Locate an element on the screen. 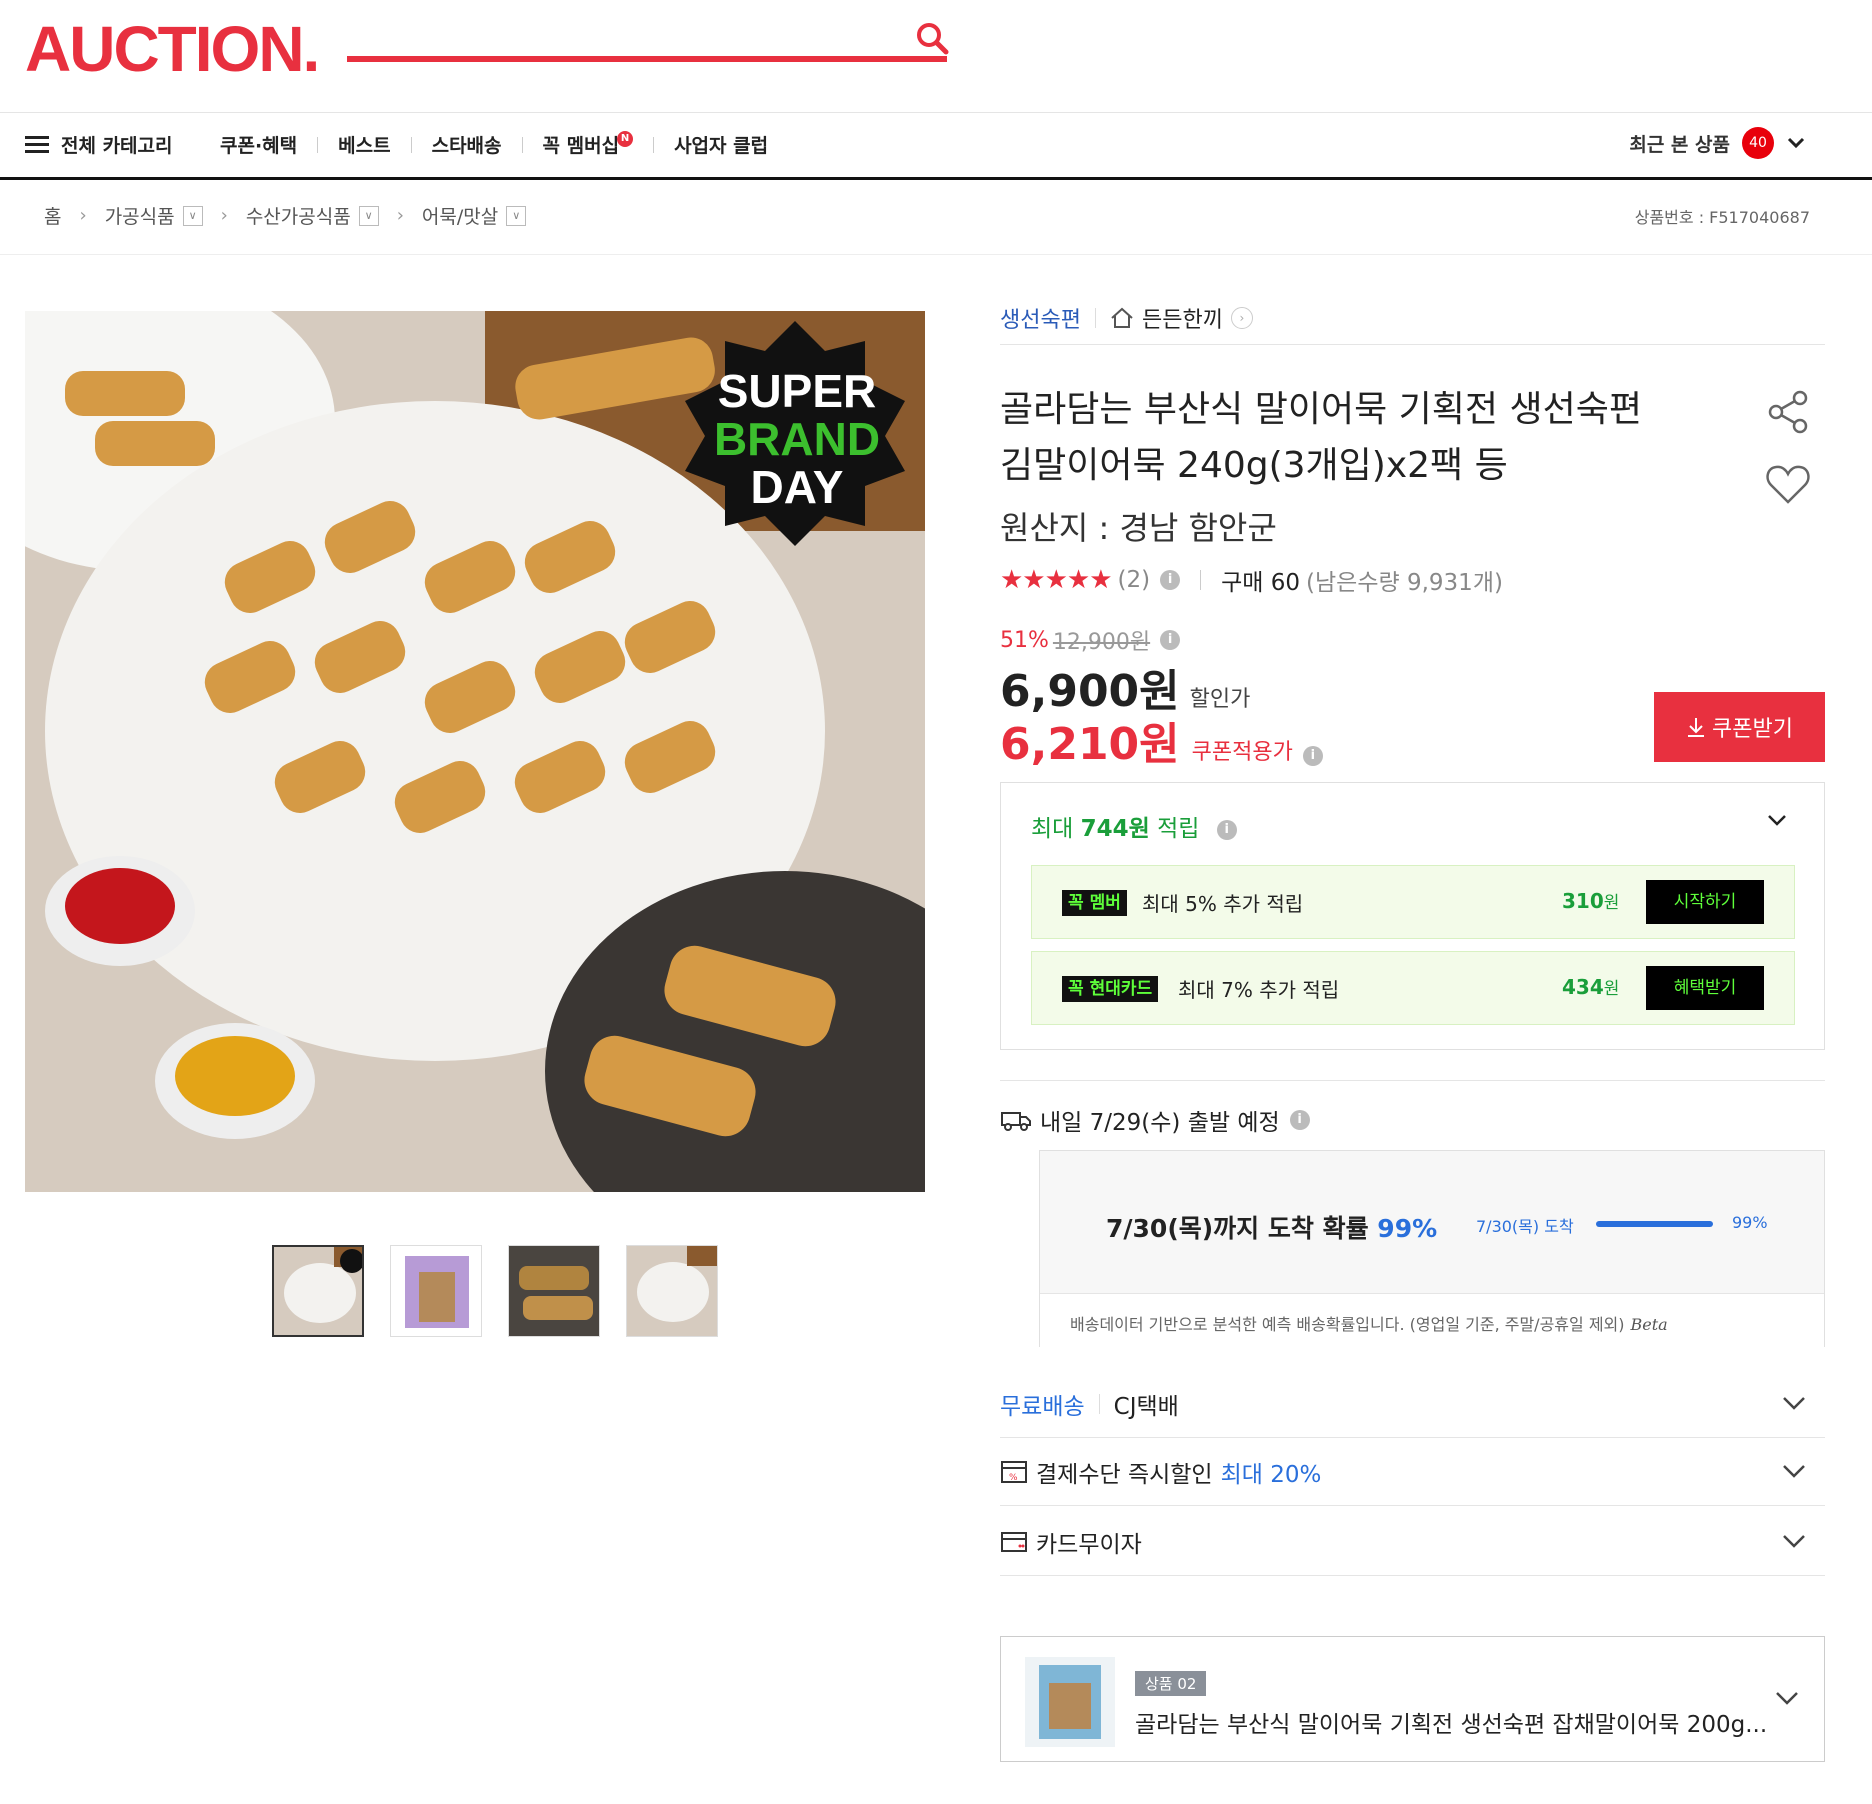 Image resolution: width=1872 pixels, height=1804 pixels. auction-logo: AUCTION. is located at coordinates (172, 49).